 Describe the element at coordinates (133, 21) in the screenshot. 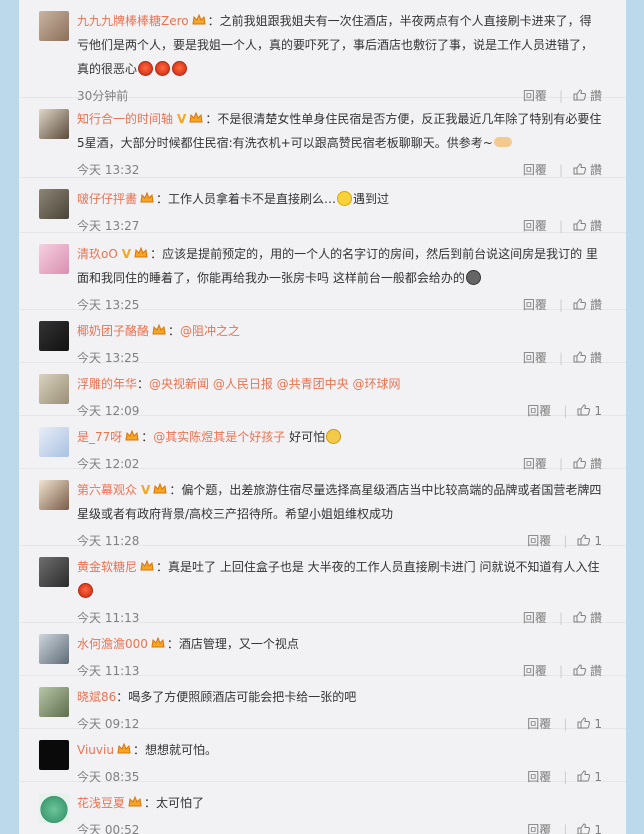

I see `username-link: 九九九牌棒棒糖Zero` at that location.